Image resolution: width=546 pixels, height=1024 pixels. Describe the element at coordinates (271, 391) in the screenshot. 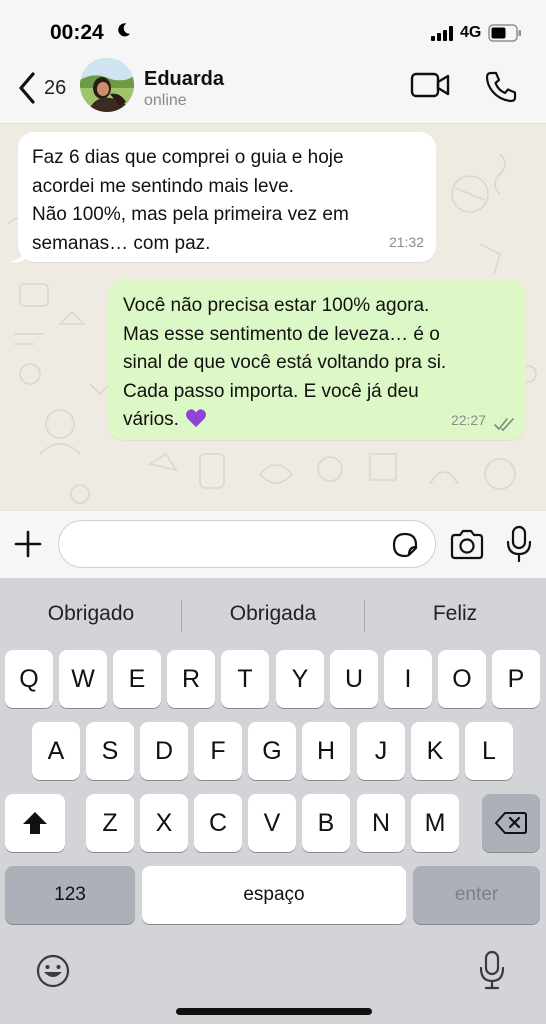

I see `message-line: Cada passo importa. E você já deu` at that location.